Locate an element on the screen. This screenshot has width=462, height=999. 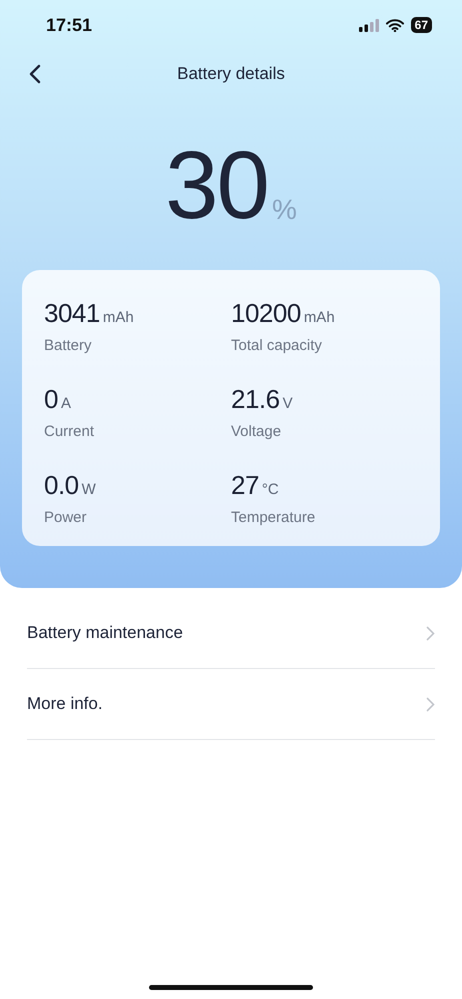
stat-value: 0 is located at coordinates (51, 399).